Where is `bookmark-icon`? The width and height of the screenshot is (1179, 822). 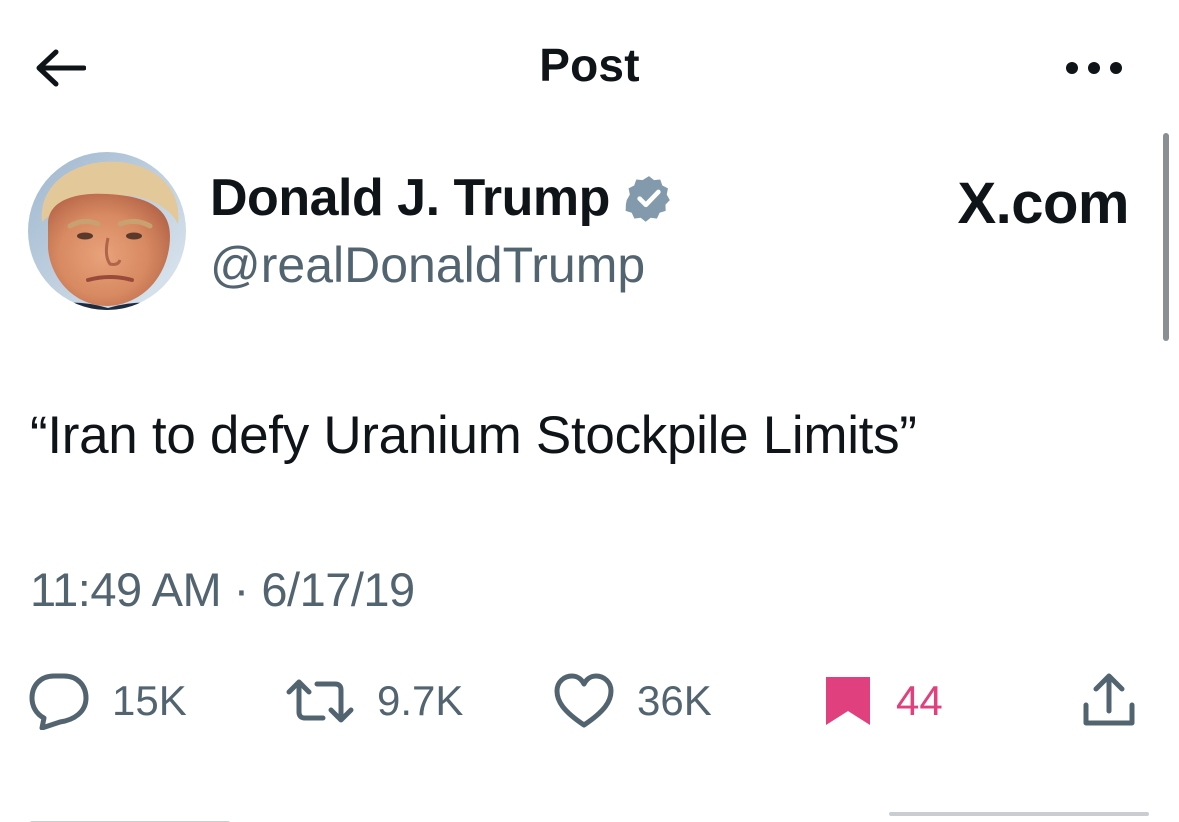
bookmark-icon is located at coordinates (848, 701).